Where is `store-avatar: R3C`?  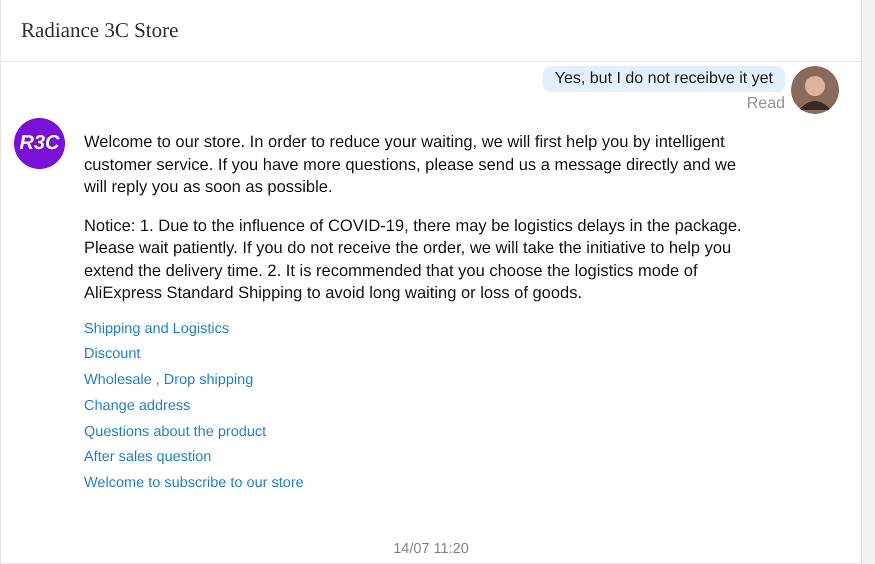 store-avatar: R3C is located at coordinates (39, 143).